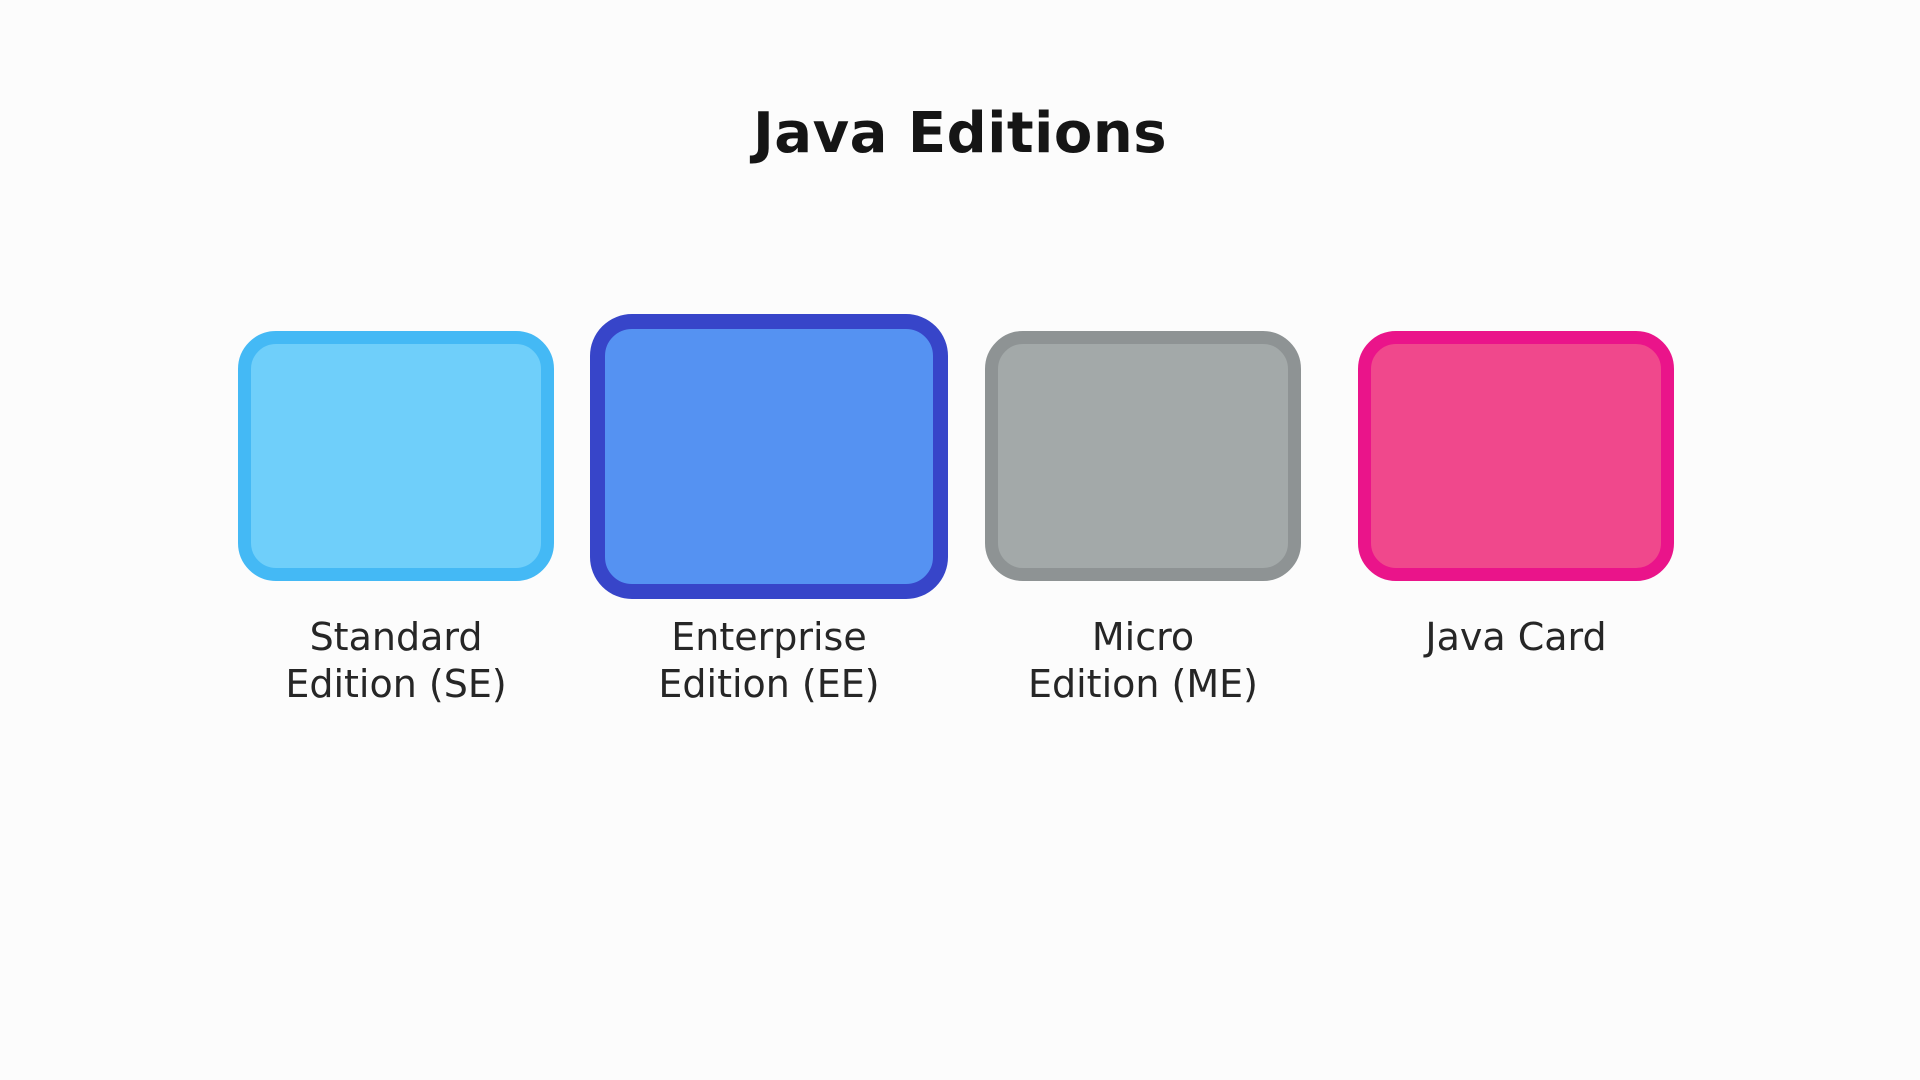 The width and height of the screenshot is (1920, 1080). What do you see at coordinates (1142, 660) in the screenshot?
I see `label-micro-edition: Micro Edition (ME)` at bounding box center [1142, 660].